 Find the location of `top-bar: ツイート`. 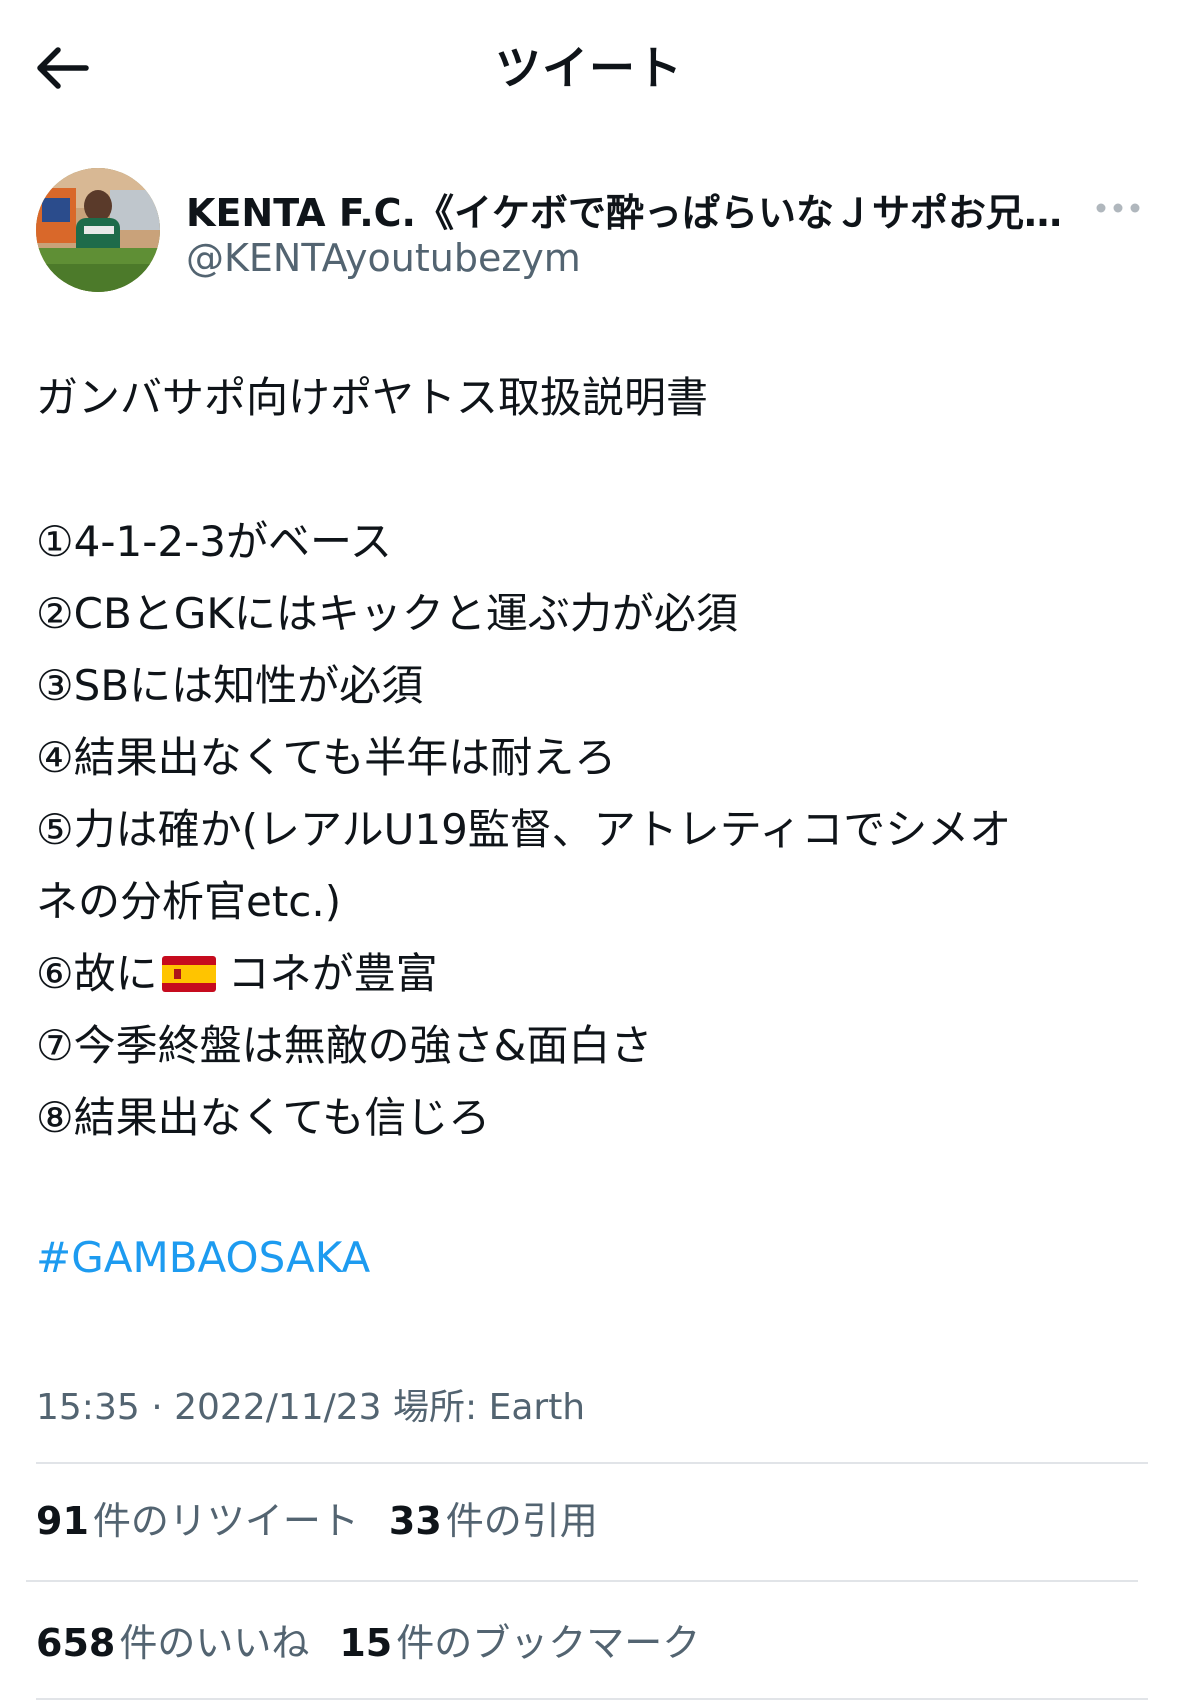

top-bar: ツイート is located at coordinates (589, 65).